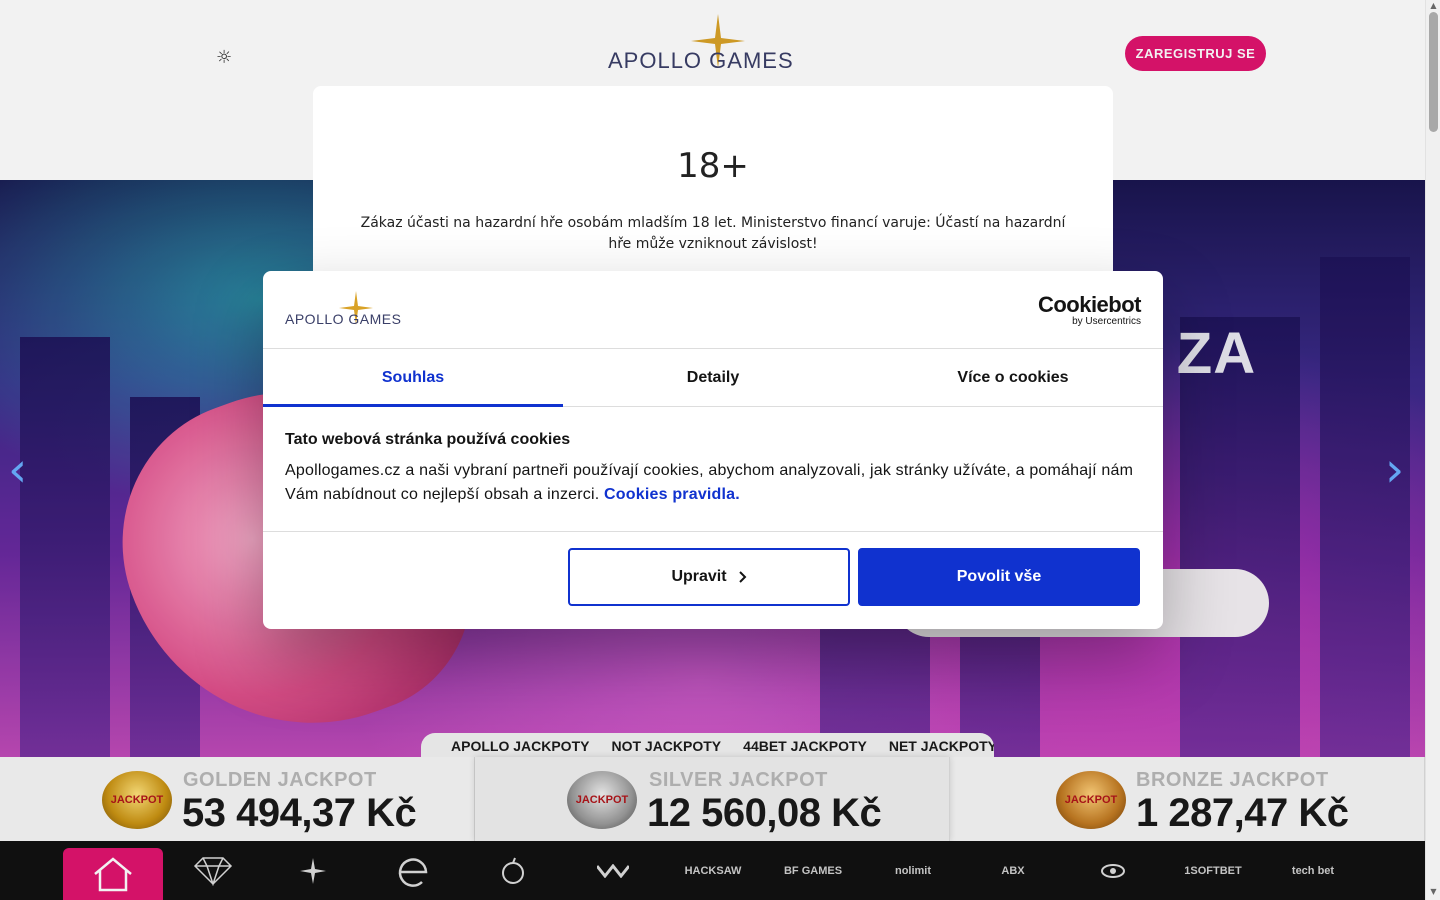 Image resolution: width=1440 pixels, height=900 pixels. I want to click on cookie-tabs: Souhlas Detaily Více o cookies, so click(713, 378).